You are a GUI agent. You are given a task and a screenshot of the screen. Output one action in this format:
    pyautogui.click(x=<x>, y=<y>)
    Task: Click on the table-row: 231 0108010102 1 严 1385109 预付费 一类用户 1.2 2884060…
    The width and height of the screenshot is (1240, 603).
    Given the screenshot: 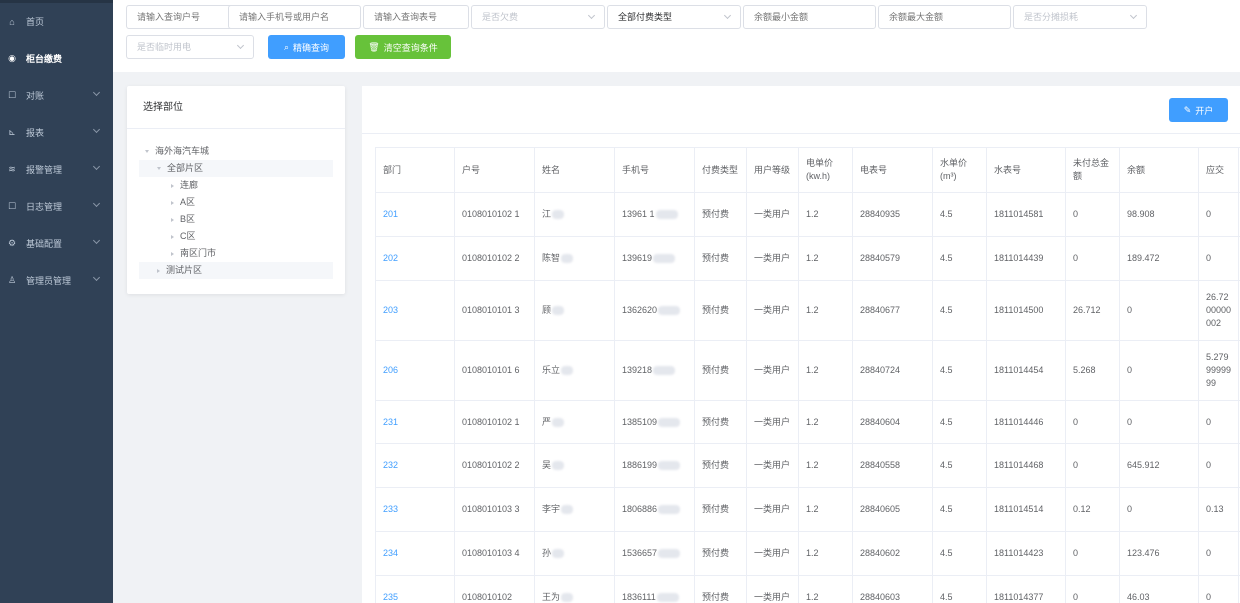 What is the action you would take?
    pyautogui.click(x=808, y=422)
    